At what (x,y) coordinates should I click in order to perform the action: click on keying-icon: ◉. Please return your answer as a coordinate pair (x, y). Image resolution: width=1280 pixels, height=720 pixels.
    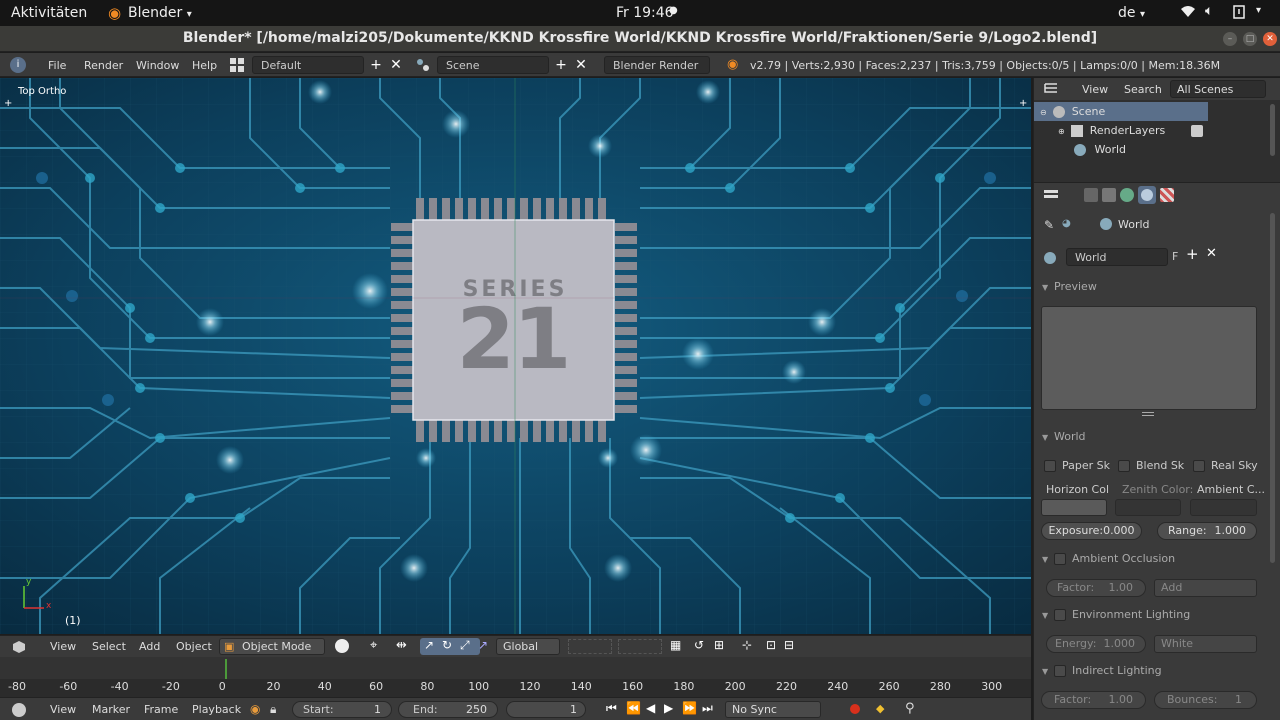
    Looking at the image, I should click on (255, 709).